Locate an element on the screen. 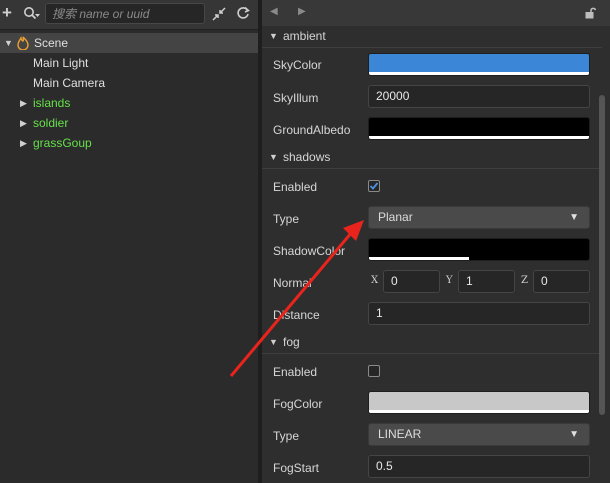 Image resolution: width=610 pixels, height=483 pixels. select-value: LINEAR is located at coordinates (400, 434).